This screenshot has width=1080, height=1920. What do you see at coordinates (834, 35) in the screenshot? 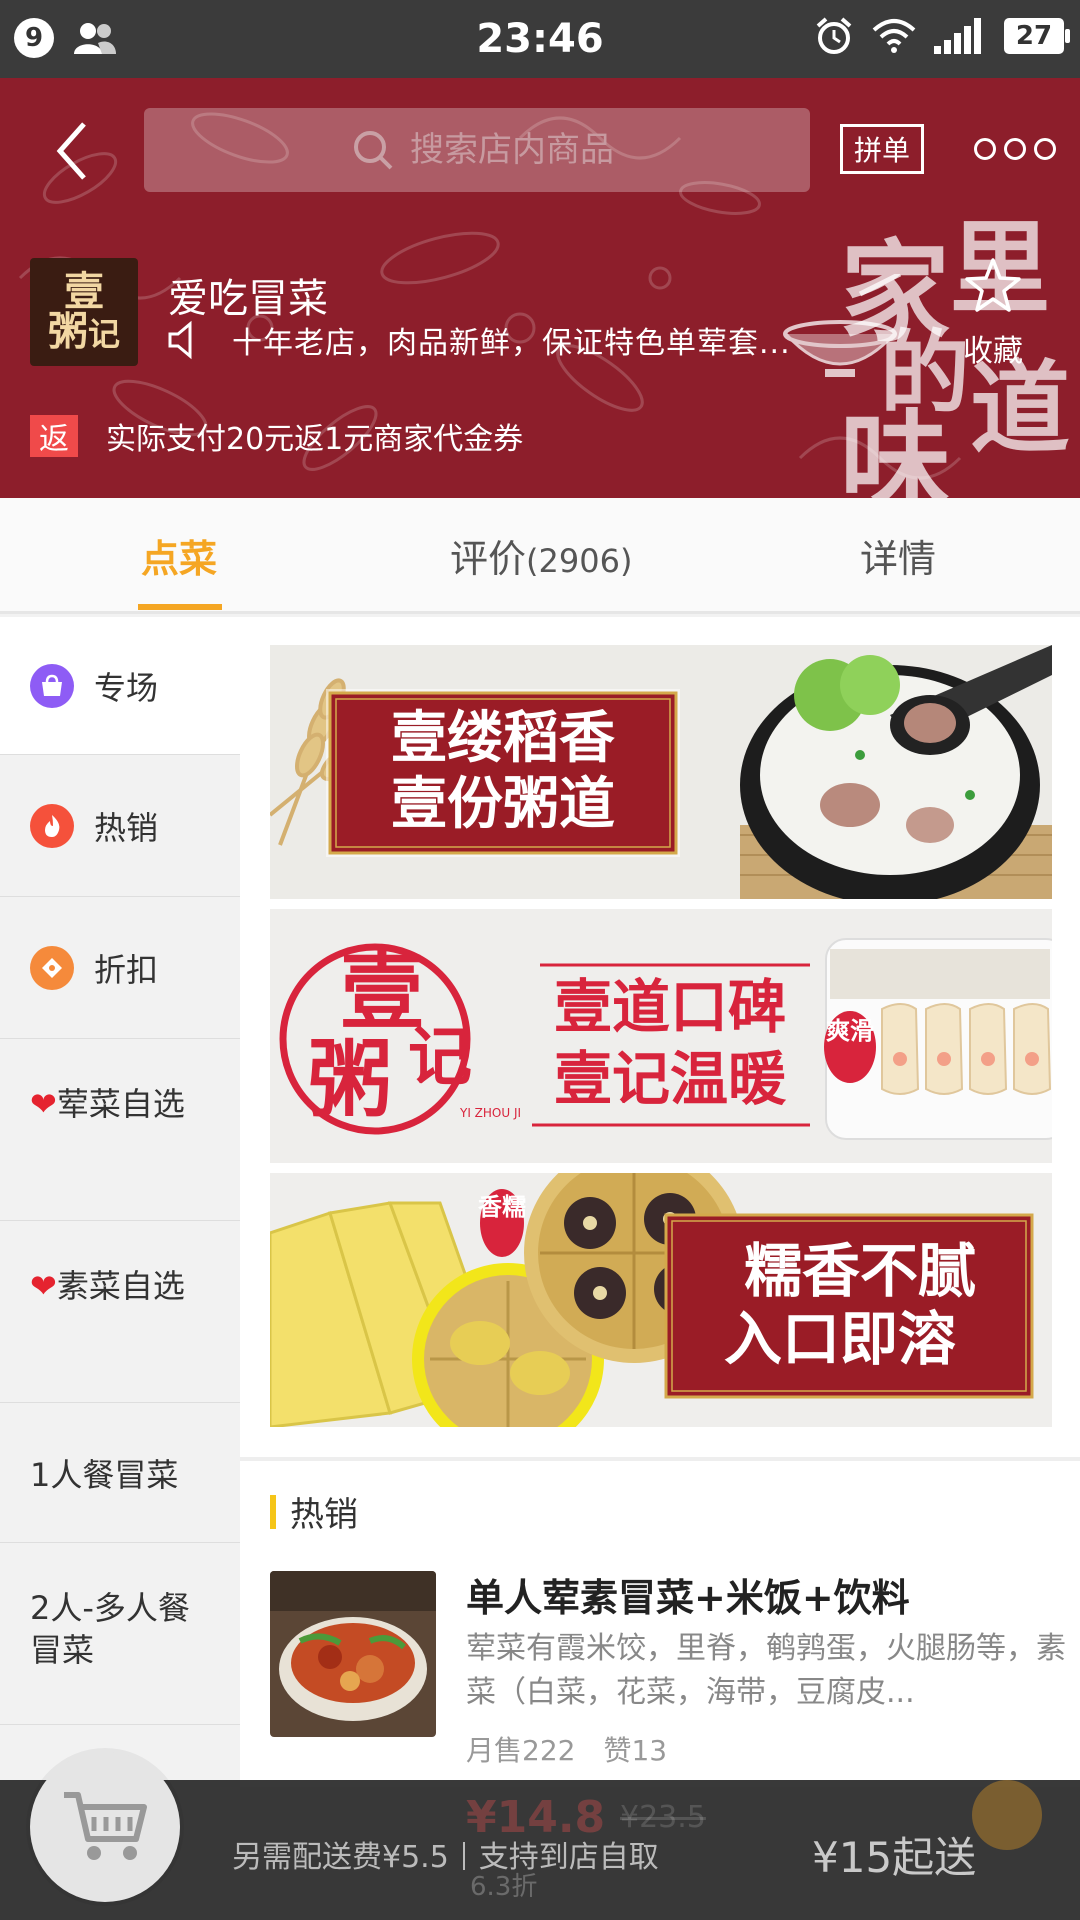
I see `alarm-icon` at bounding box center [834, 35].